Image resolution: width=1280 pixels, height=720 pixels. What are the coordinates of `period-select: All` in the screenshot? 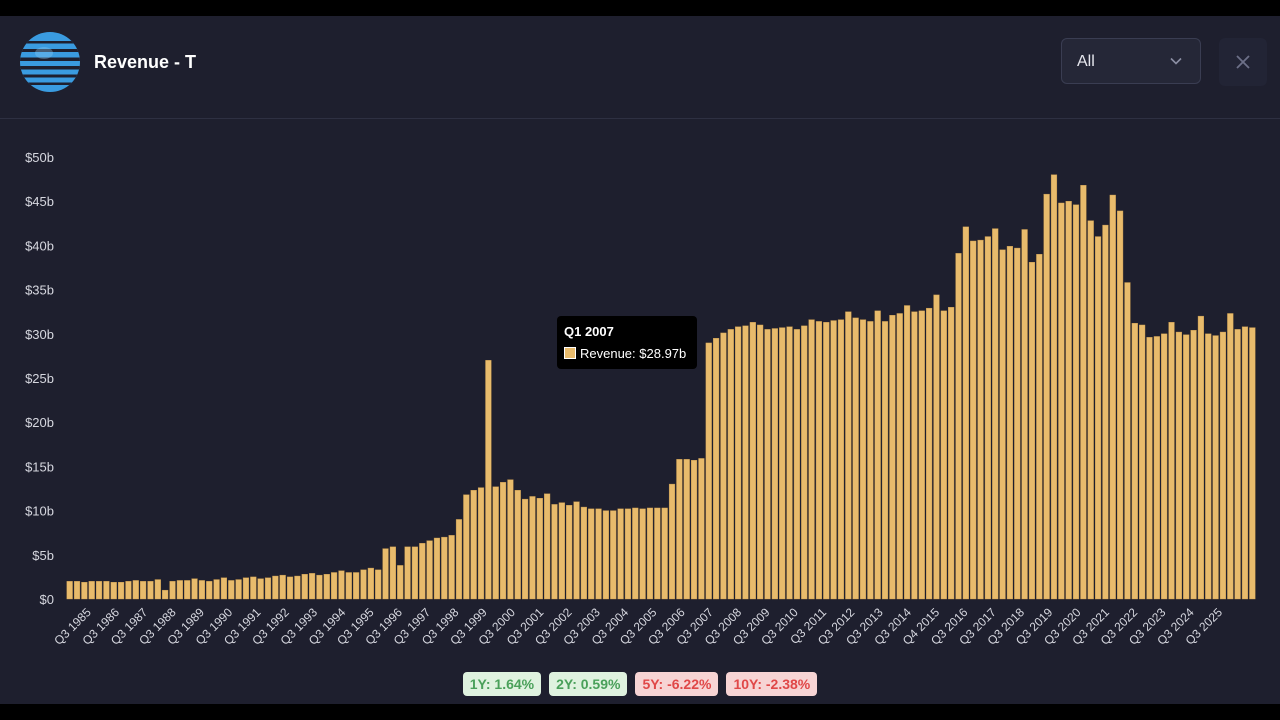 It's located at (1131, 61).